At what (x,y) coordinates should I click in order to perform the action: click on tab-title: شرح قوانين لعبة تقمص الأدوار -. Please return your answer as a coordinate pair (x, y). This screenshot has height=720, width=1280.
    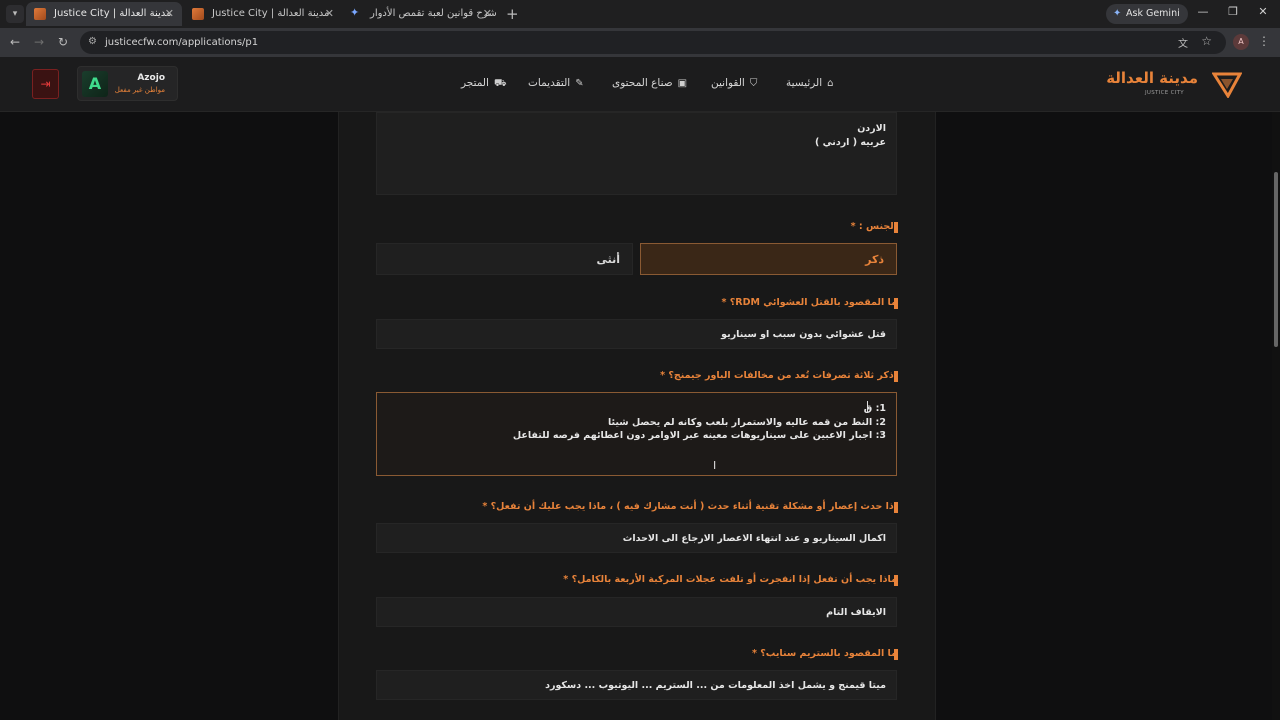
    Looking at the image, I should click on (435, 13).